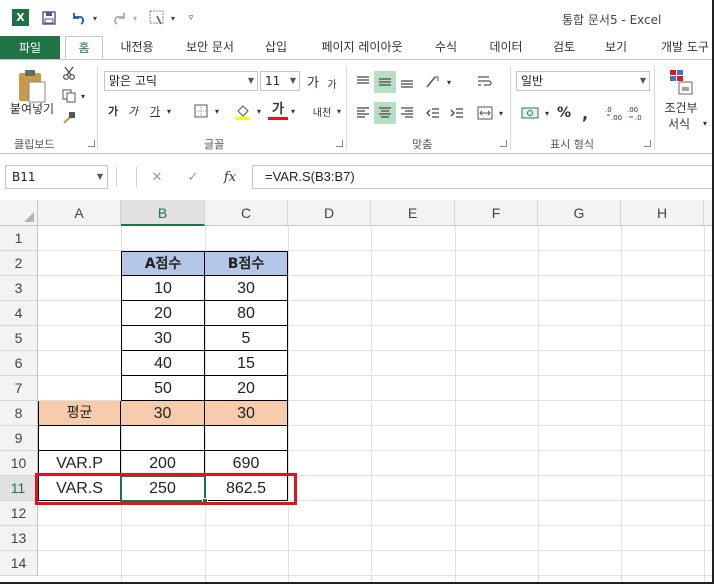  What do you see at coordinates (246, 313) in the screenshot?
I see `cell-c4: 80` at bounding box center [246, 313].